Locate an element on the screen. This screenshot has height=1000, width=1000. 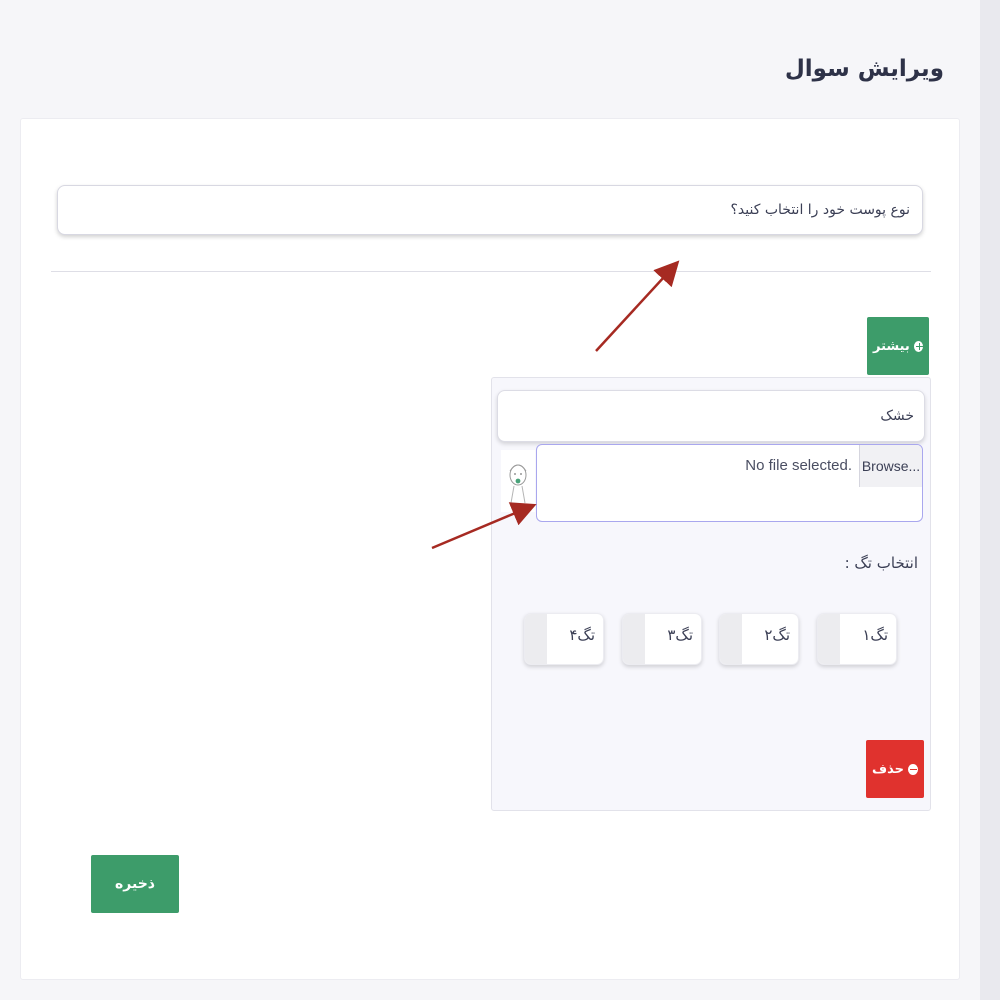
tag-label: تگ۴ is located at coordinates (582, 635).